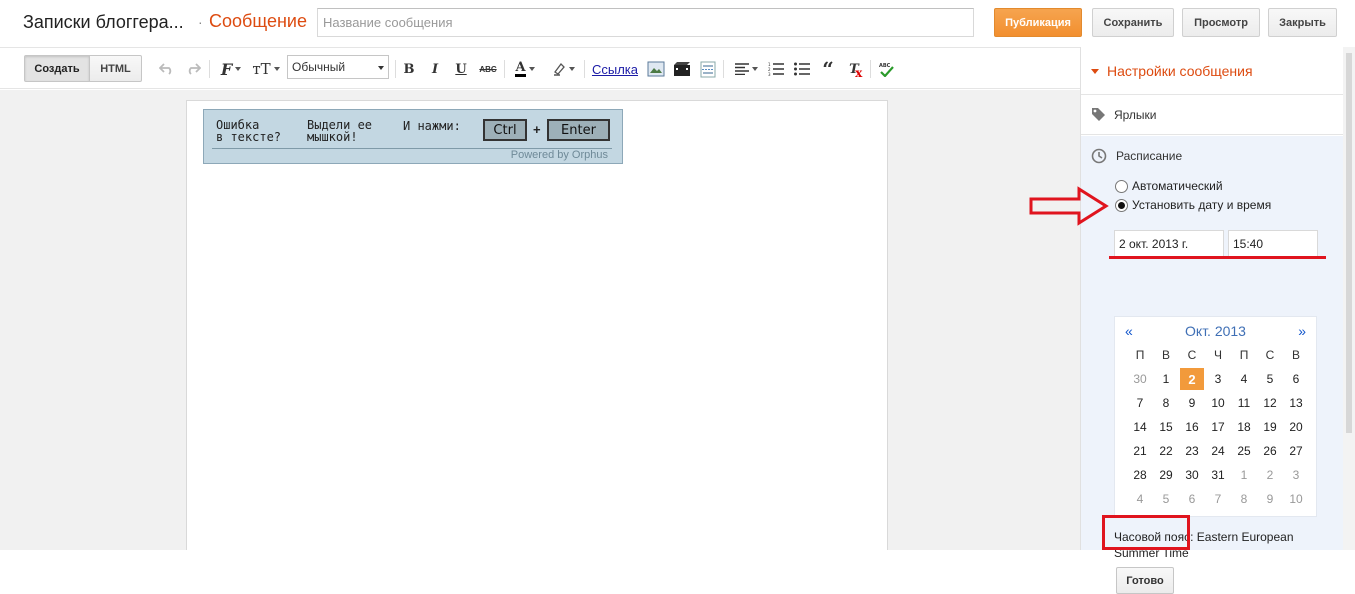 Image resolution: width=1355 pixels, height=594 pixels. What do you see at coordinates (1218, 475) in the screenshot?
I see `calendar-day: 31` at bounding box center [1218, 475].